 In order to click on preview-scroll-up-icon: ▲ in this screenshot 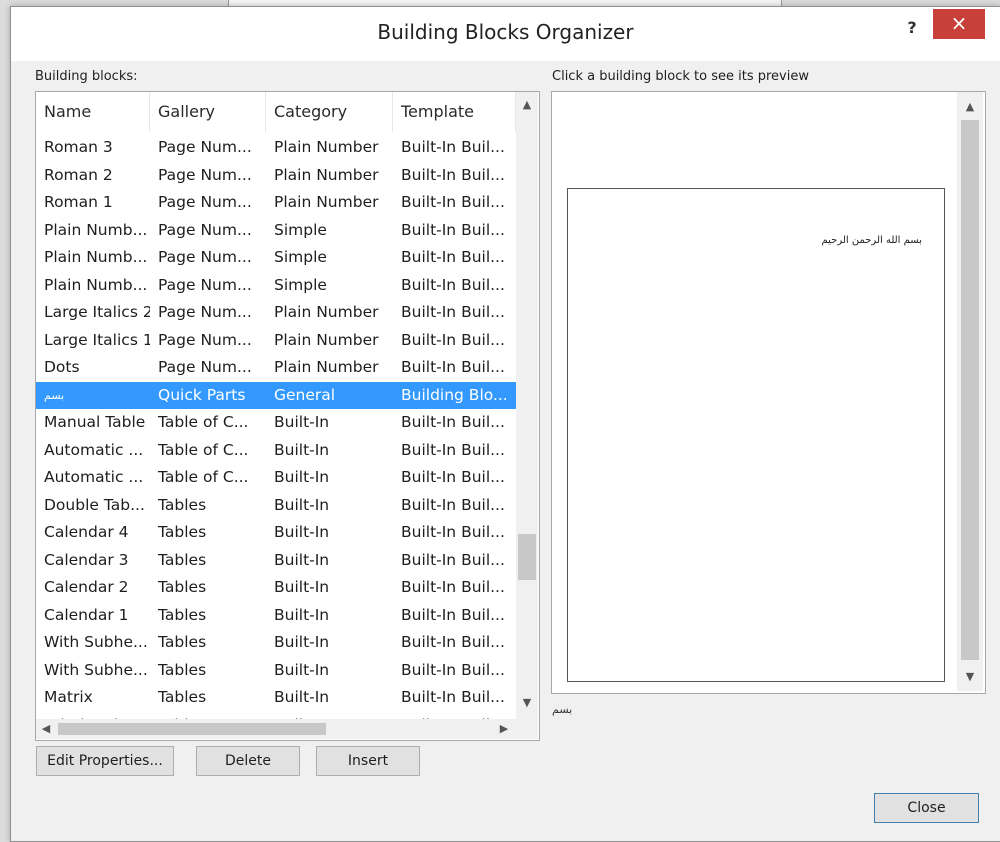, I will do `click(970, 108)`.